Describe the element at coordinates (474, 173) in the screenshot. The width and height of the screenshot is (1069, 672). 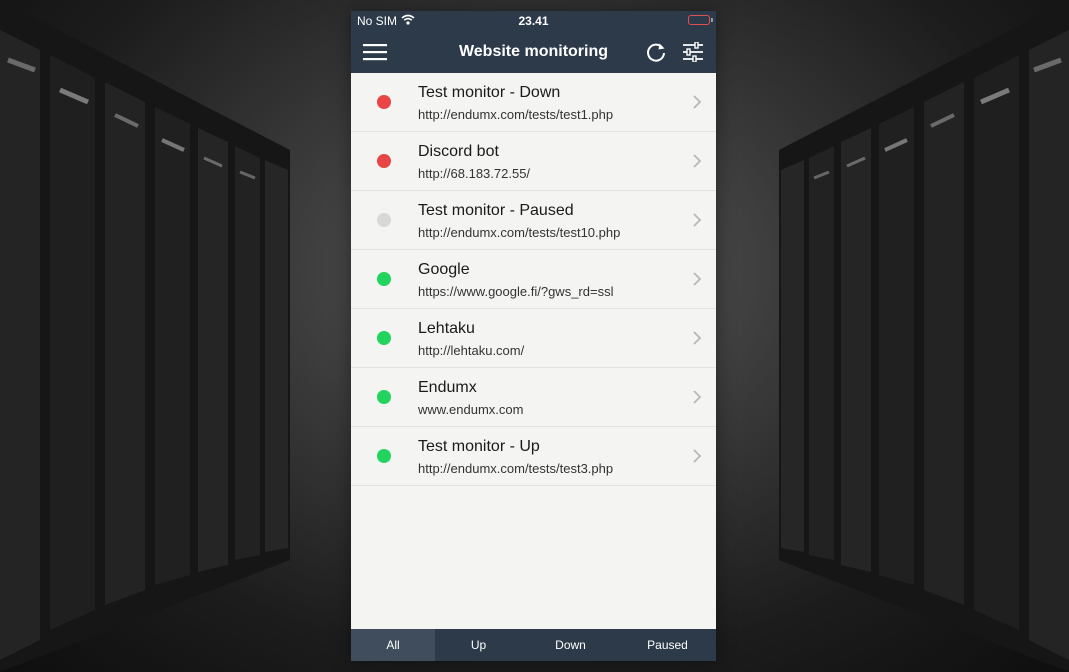
I see `monitor-url: http://68.183.72.55/` at that location.